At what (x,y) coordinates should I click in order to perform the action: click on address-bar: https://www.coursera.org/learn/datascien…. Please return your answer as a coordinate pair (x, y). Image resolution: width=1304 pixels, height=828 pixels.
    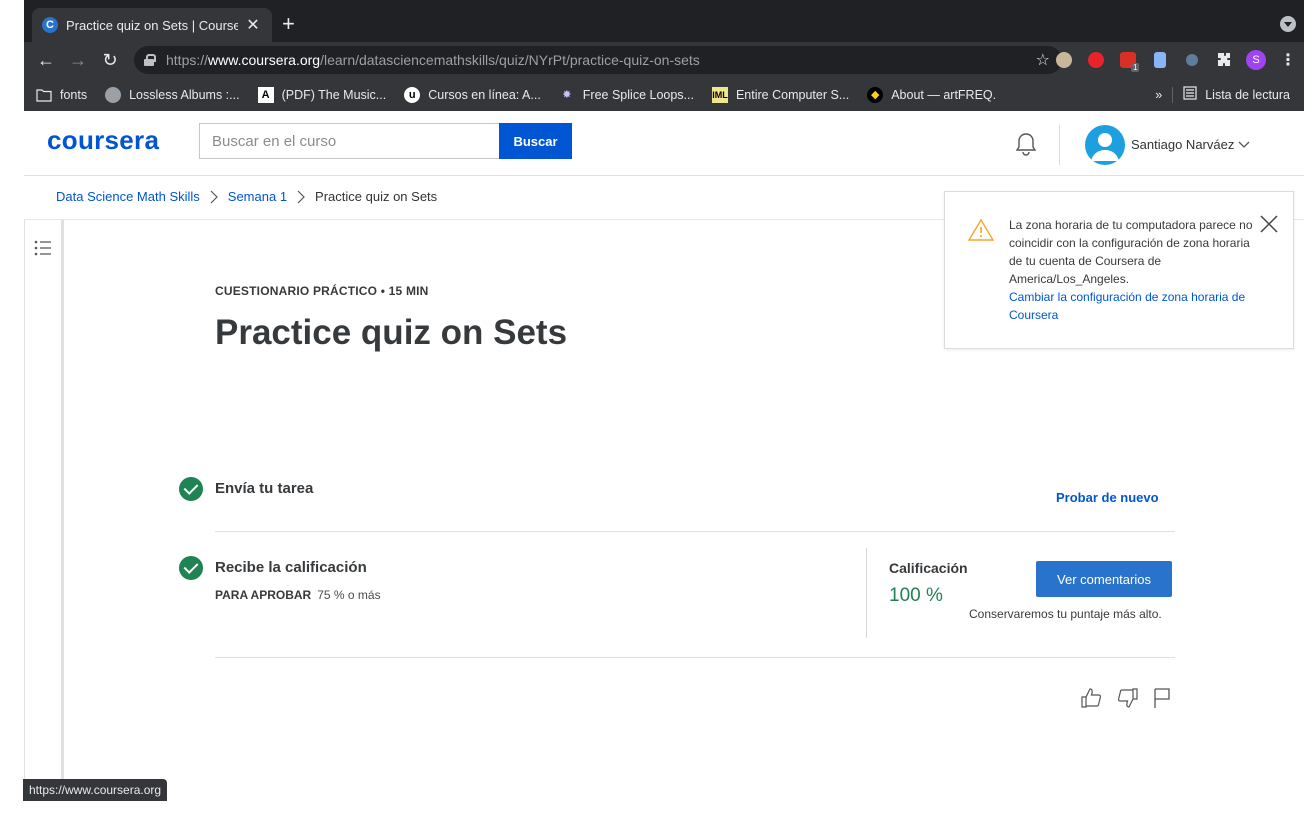
    Looking at the image, I should click on (598, 60).